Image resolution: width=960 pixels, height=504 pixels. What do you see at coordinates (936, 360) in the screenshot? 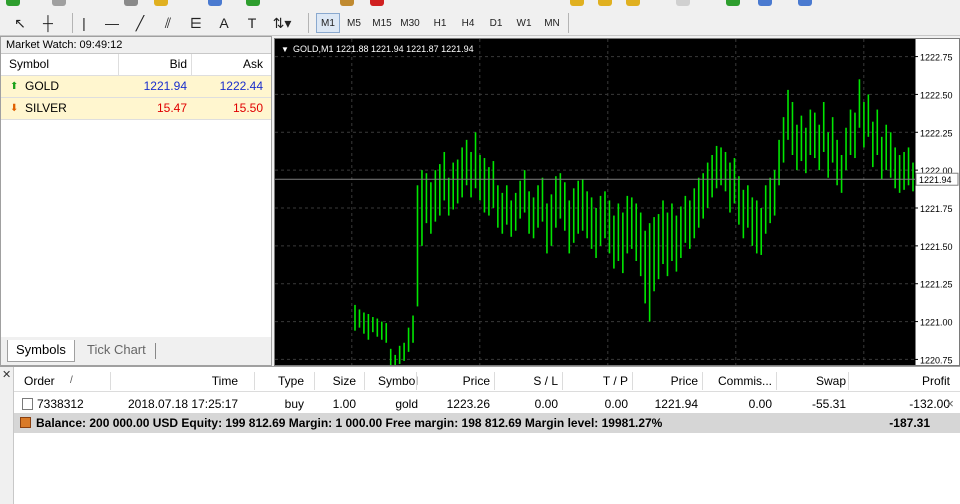
I see `y-tick-label: 1220.75` at bounding box center [936, 360].